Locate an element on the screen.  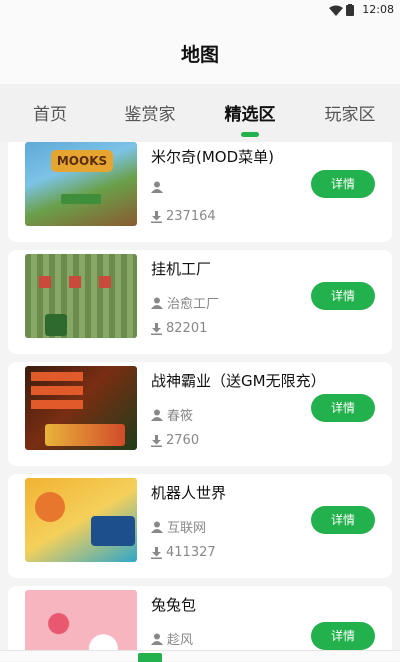
page-title: 地图 is located at coordinates (199, 55).